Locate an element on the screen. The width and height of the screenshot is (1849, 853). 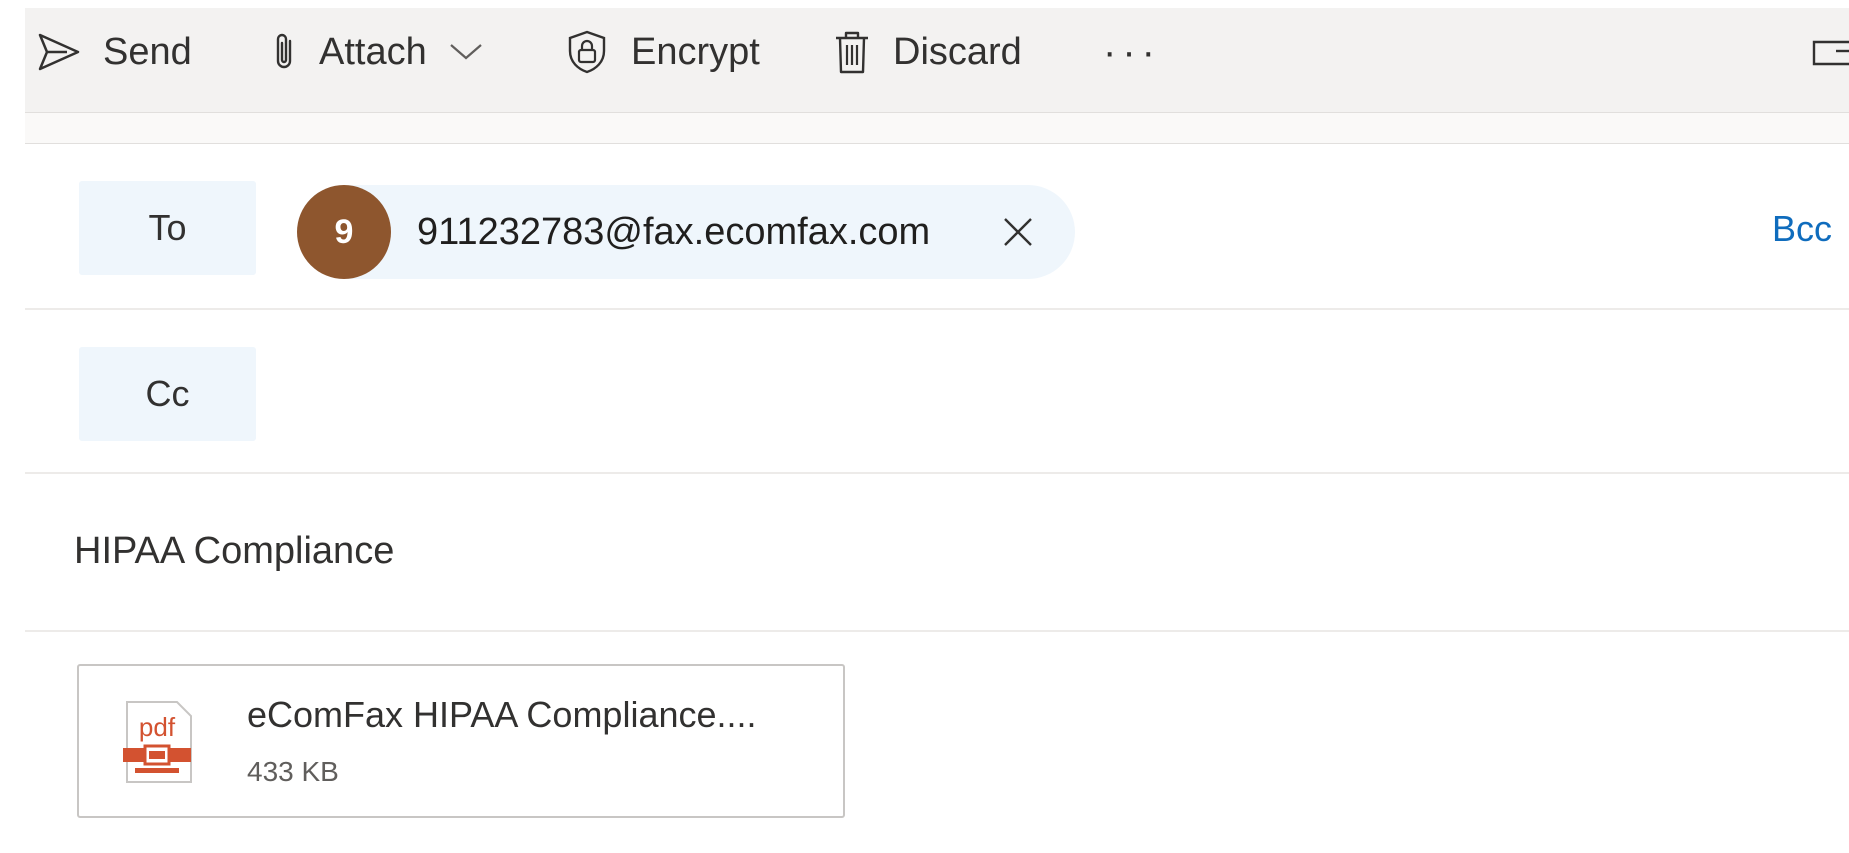
to-label: To is located at coordinates (167, 227).